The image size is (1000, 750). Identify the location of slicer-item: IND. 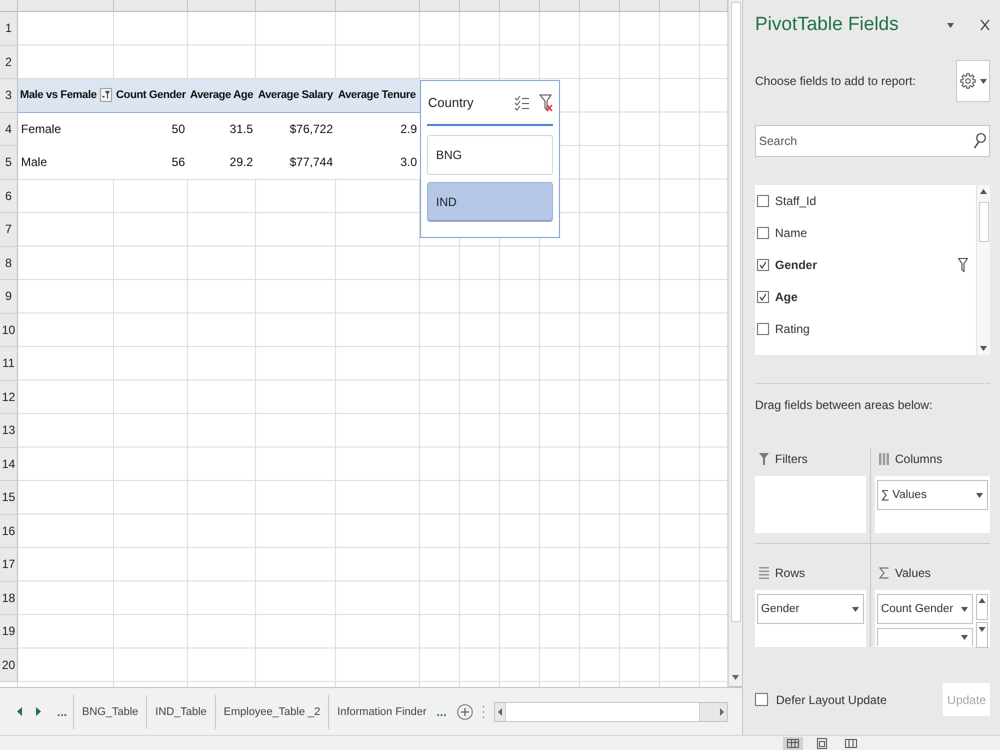
(490, 202).